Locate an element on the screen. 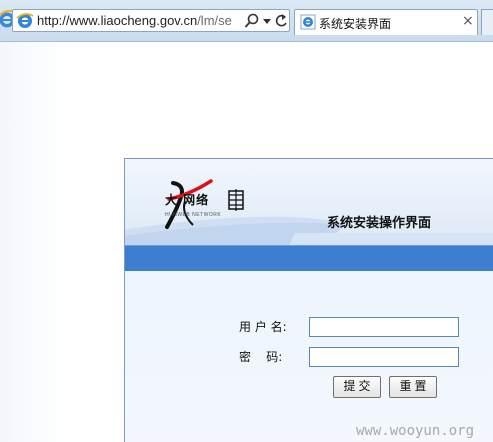 The width and height of the screenshot is (493, 442). password-input is located at coordinates (384, 357).